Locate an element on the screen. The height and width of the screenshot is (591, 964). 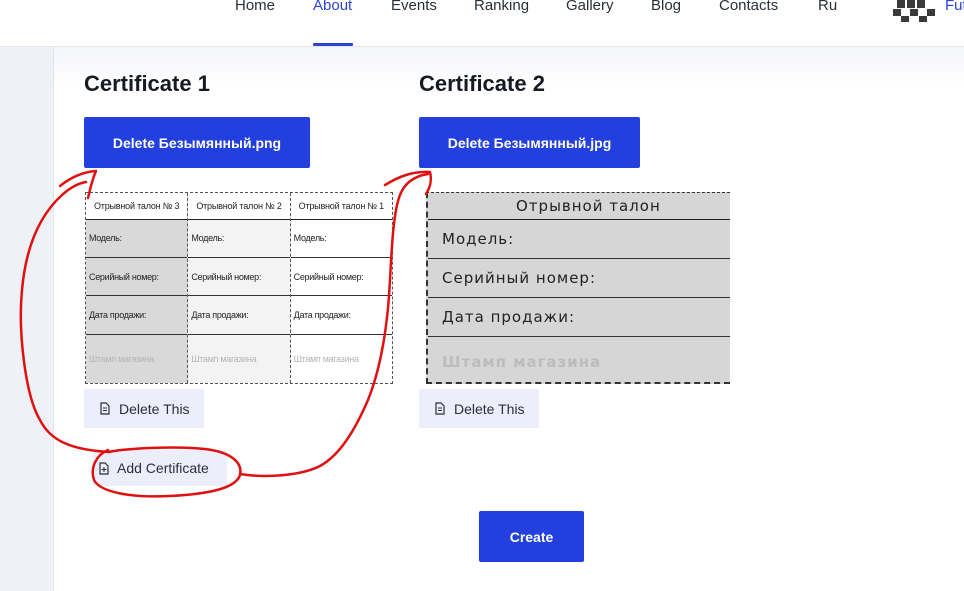
nav-contacts: Contacts is located at coordinates (748, 7).